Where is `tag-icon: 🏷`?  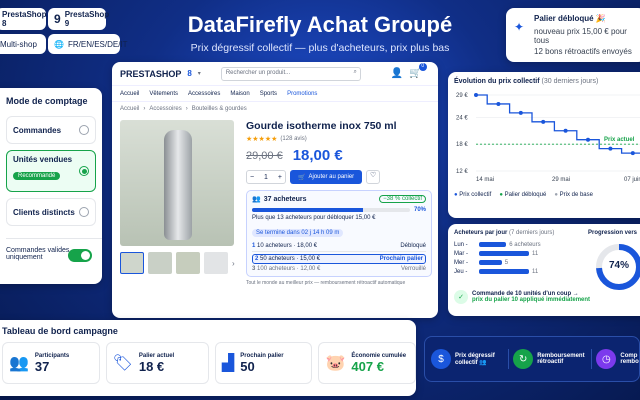
tag-icon: 🏷 is located at coordinates (122, 363).